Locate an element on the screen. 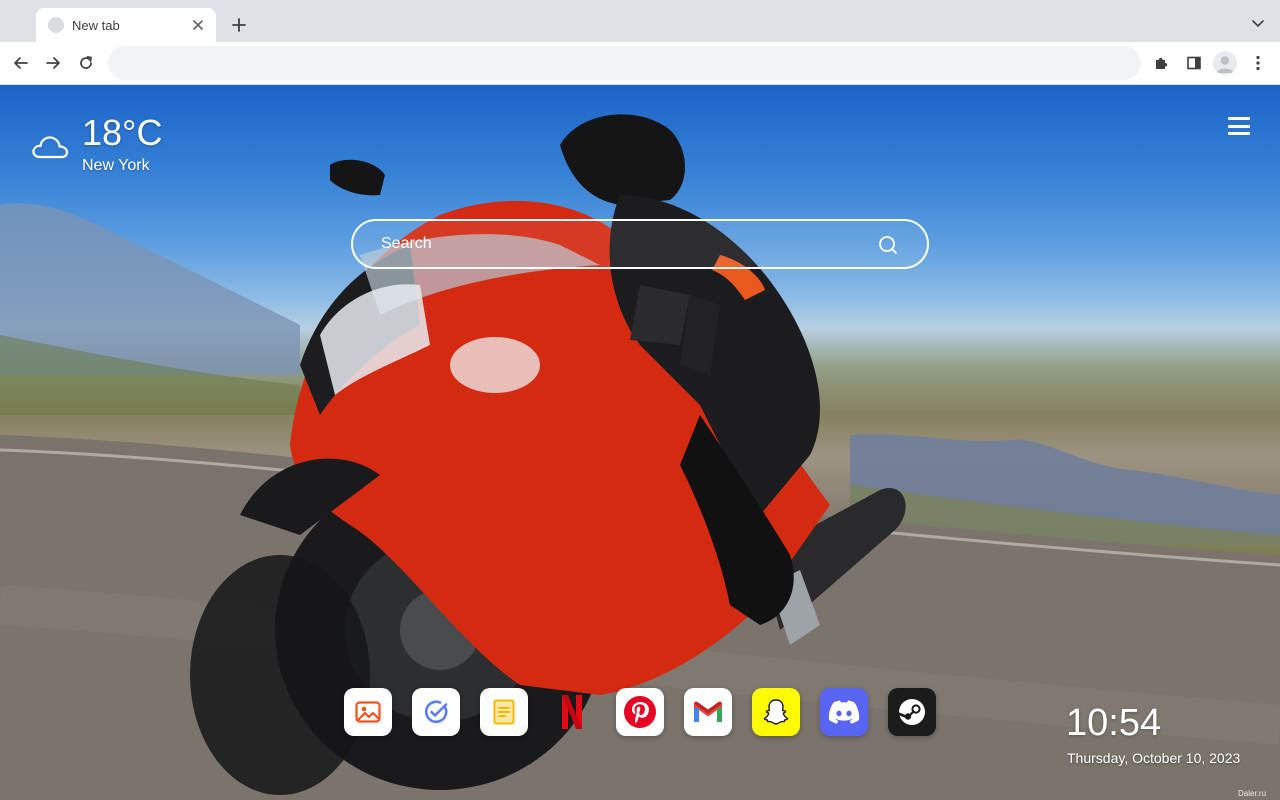  extensions-button is located at coordinates (1162, 63).